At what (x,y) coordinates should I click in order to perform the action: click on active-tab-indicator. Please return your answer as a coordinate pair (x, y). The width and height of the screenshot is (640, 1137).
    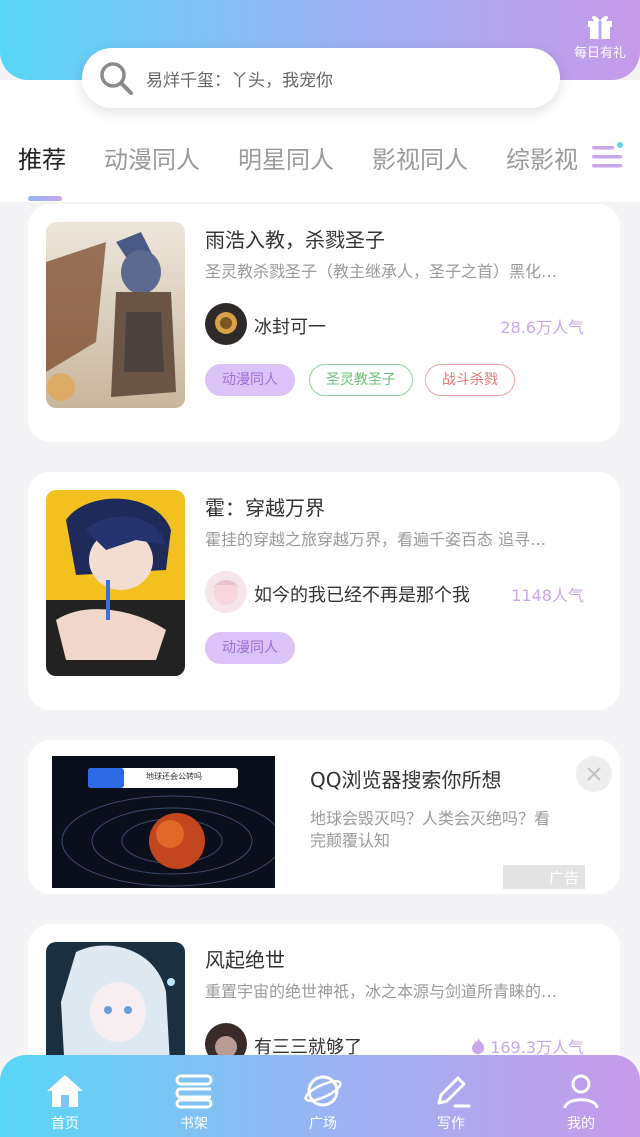
    Looking at the image, I should click on (45, 198).